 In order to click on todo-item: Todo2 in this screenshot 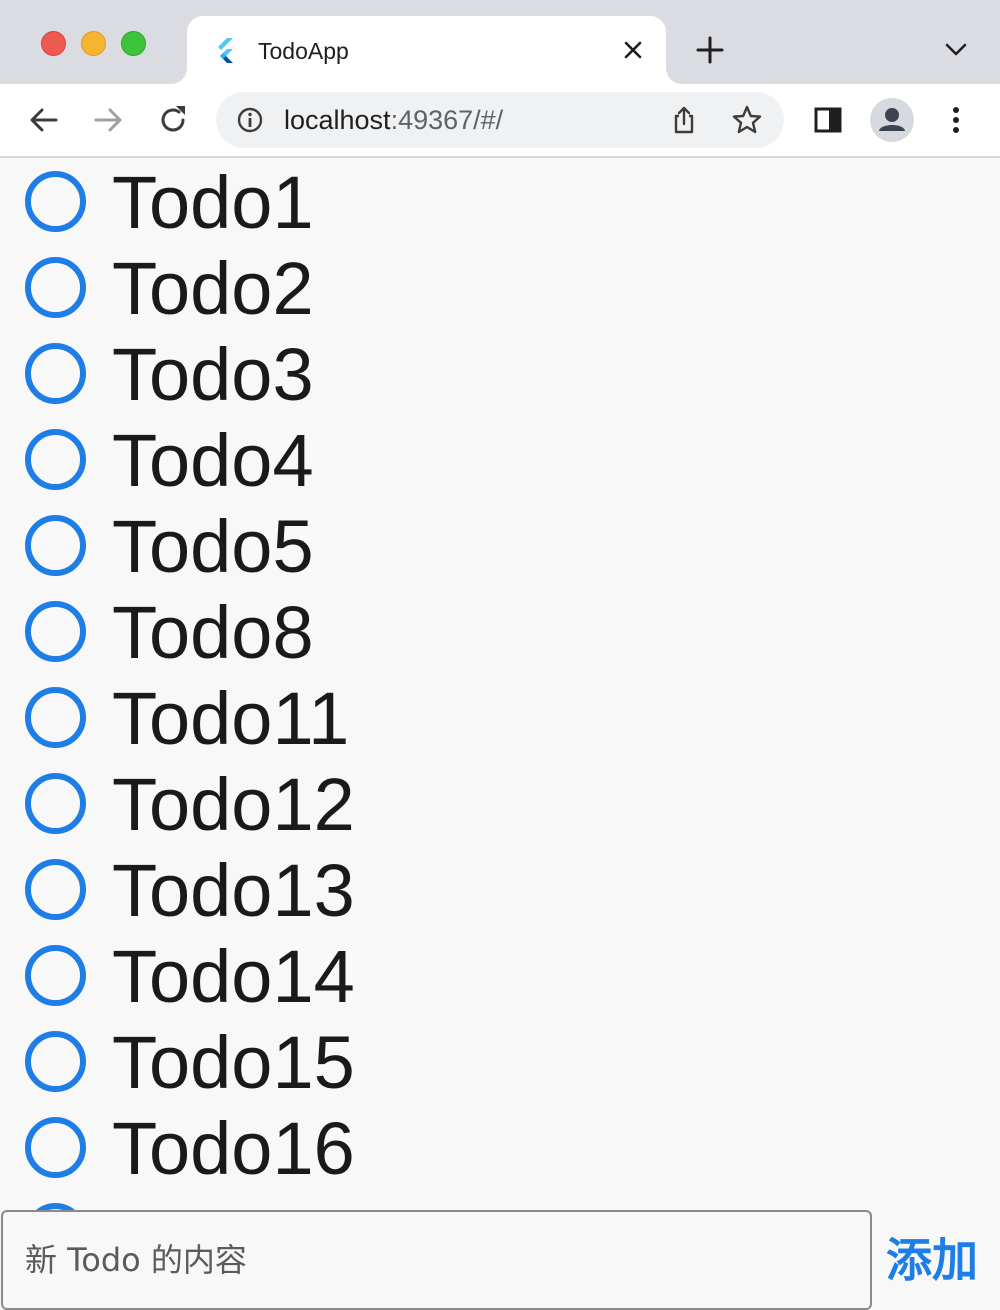, I will do `click(500, 287)`.